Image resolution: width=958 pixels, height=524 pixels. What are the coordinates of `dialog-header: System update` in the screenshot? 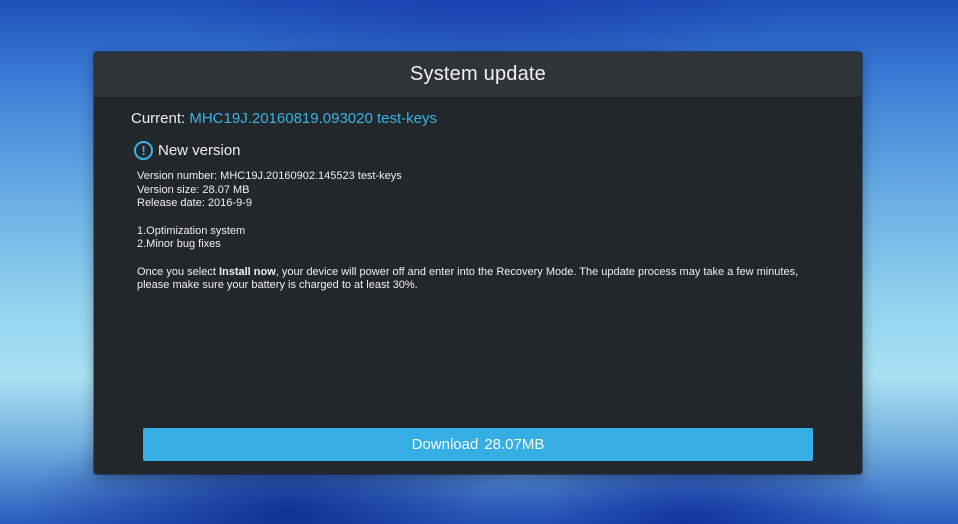 It's located at (478, 75).